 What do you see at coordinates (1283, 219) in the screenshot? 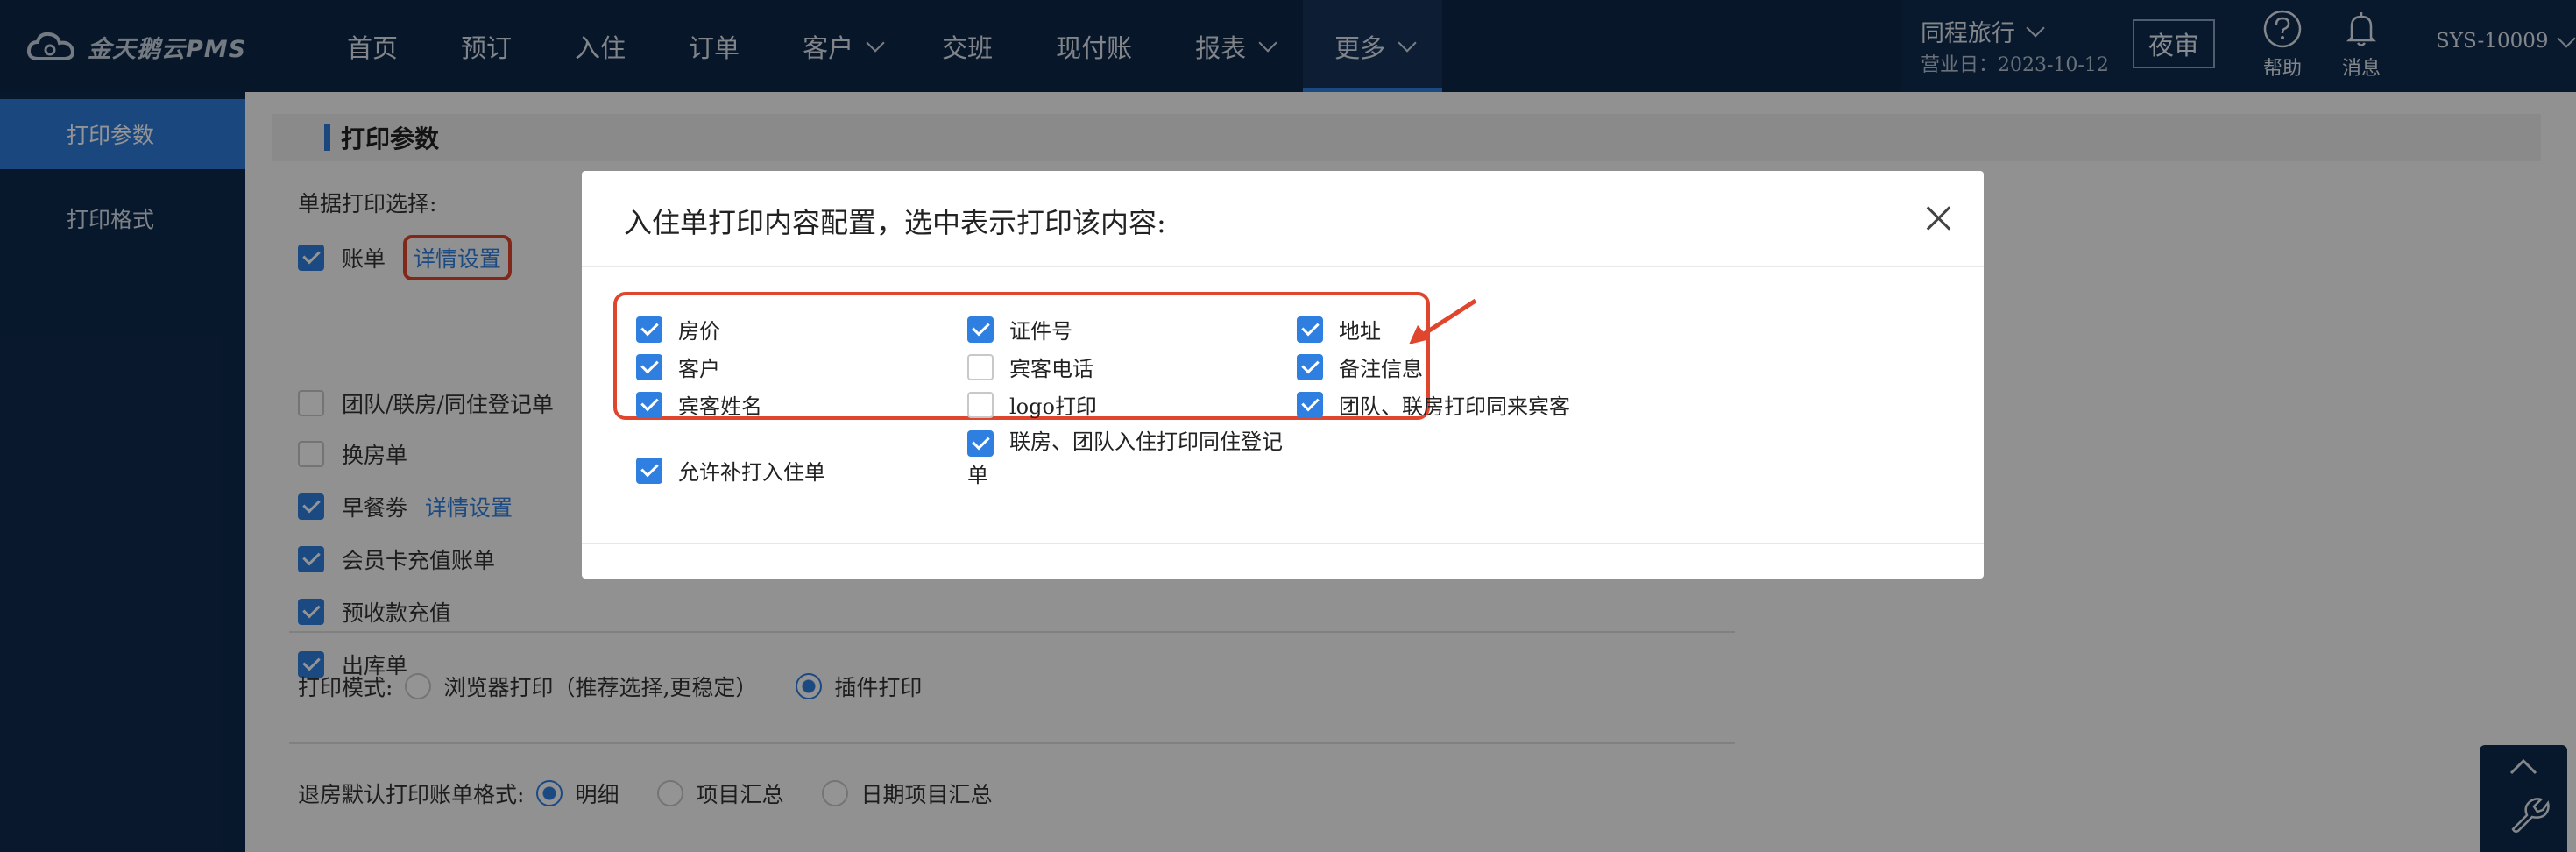
I see `dialog-header: 入住单打印内容配置，选中表示打印该内容:` at bounding box center [1283, 219].